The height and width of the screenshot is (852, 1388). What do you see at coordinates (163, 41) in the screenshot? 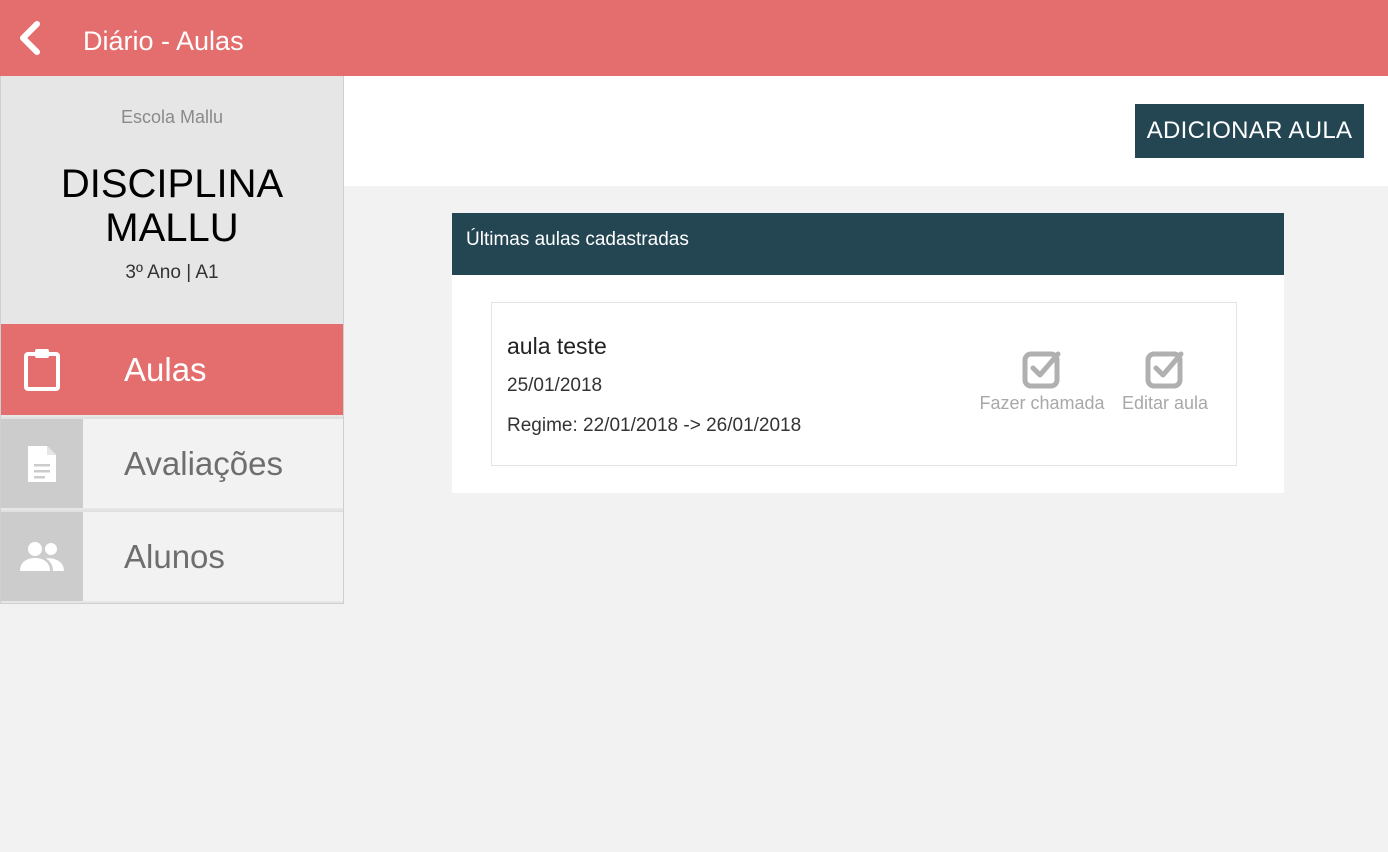
I see `page-title: Diário - Aulas` at bounding box center [163, 41].